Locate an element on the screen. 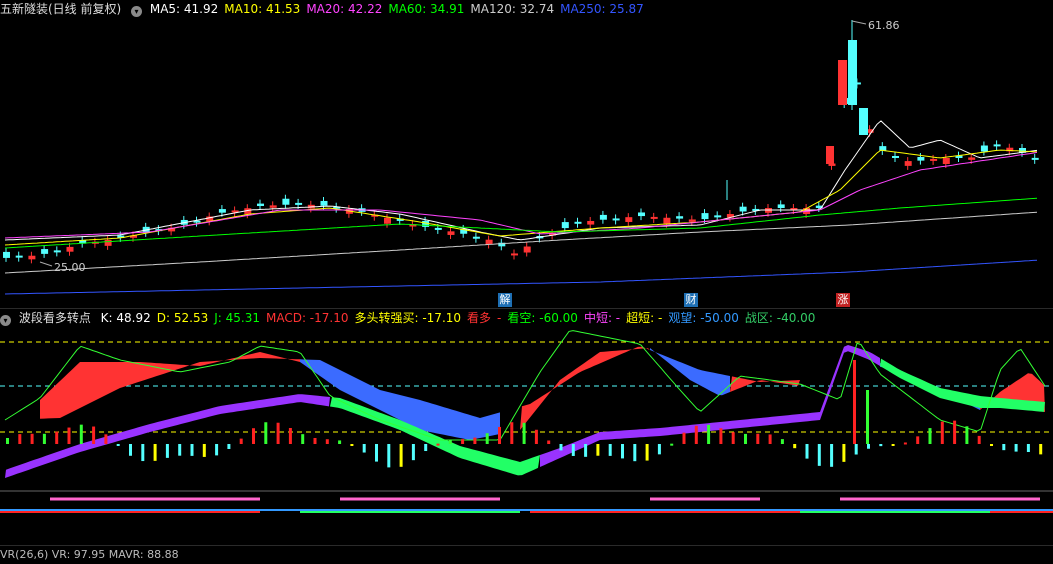 The width and height of the screenshot is (1053, 564). slow-band-down is located at coordinates (962, 385).